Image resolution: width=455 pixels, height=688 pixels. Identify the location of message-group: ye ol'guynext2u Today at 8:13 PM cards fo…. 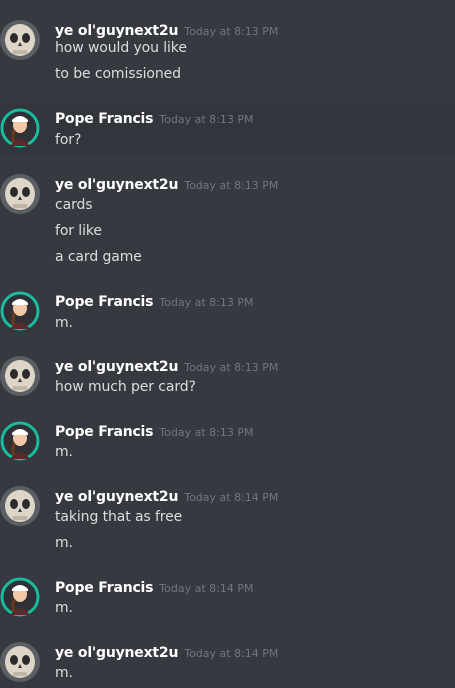
(227, 222).